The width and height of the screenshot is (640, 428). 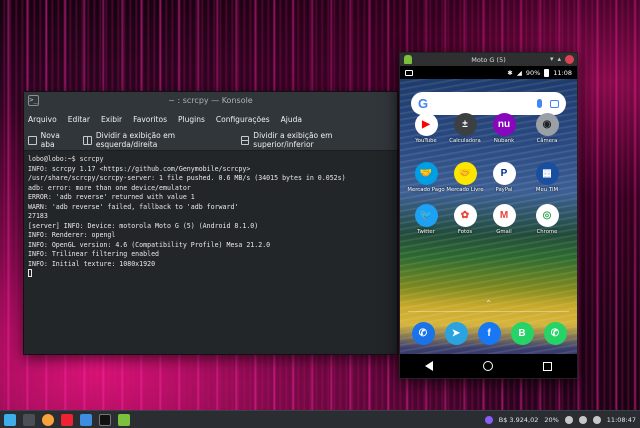 I want to click on app-meu-tim: ▦ Meu TIM, so click(x=547, y=177).